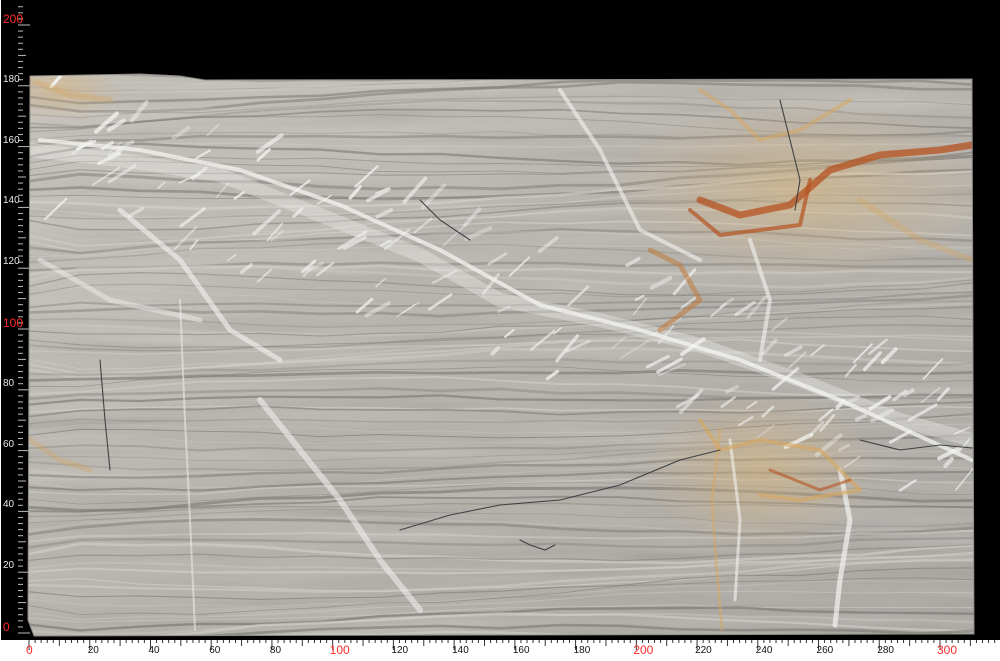 This screenshot has width=1000, height=661. Describe the element at coordinates (885, 650) in the screenshot. I see `horizontal-ruler-label: 280` at that location.